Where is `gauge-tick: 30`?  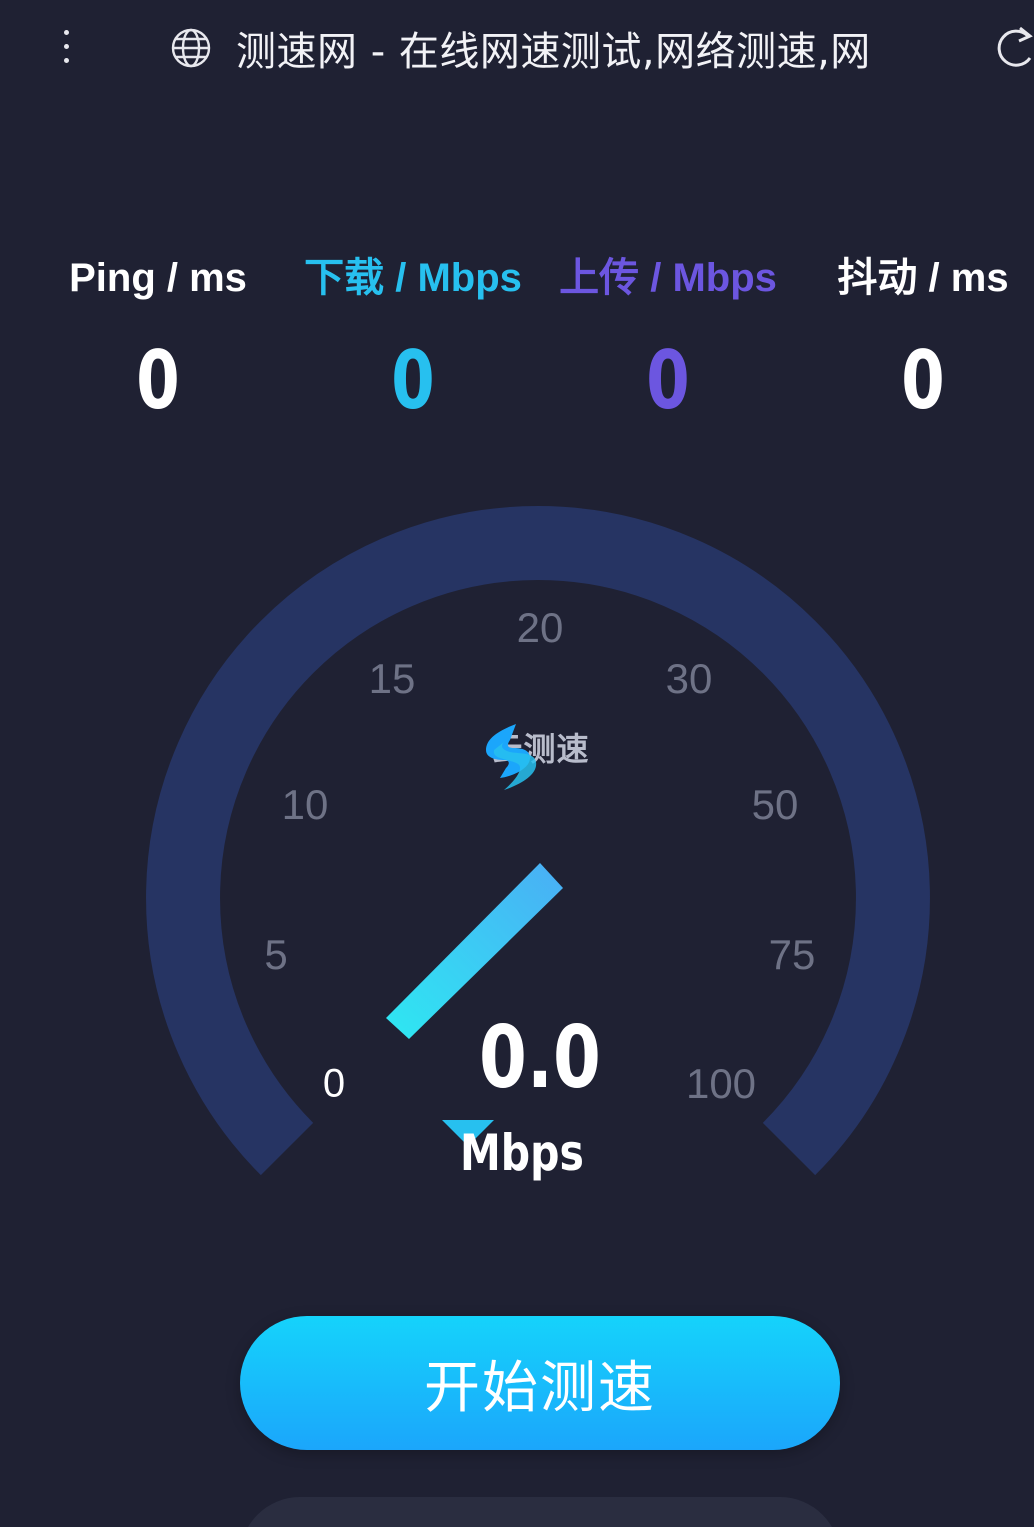
gauge-tick: 30 is located at coordinates (689, 678).